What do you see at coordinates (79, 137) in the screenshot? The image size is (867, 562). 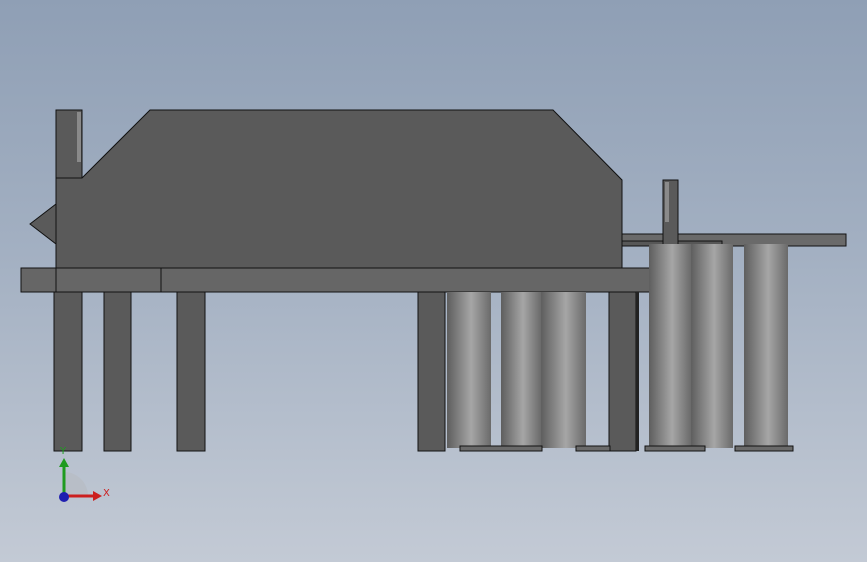 I see `left-upright-post-highlight` at bounding box center [79, 137].